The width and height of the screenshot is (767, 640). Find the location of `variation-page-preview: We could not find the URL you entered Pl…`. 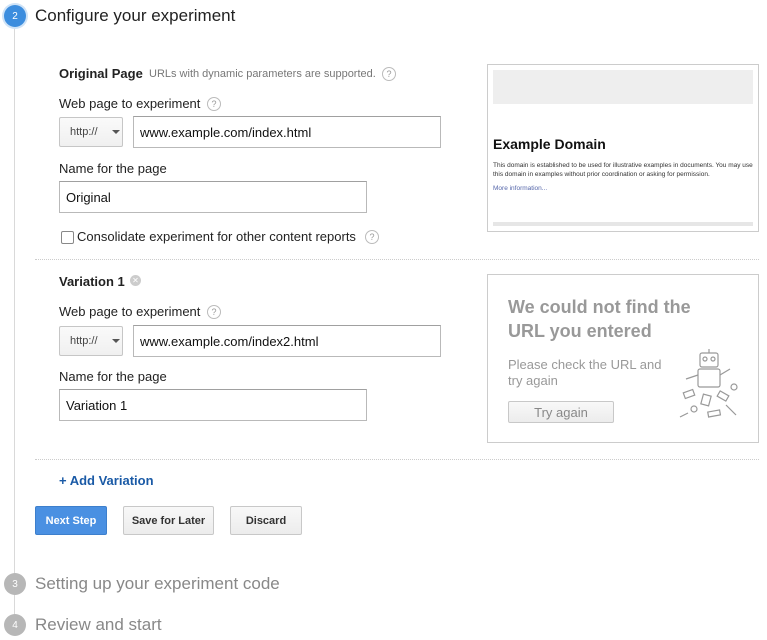

variation-page-preview: We could not find the URL you entered Pl… is located at coordinates (623, 358).